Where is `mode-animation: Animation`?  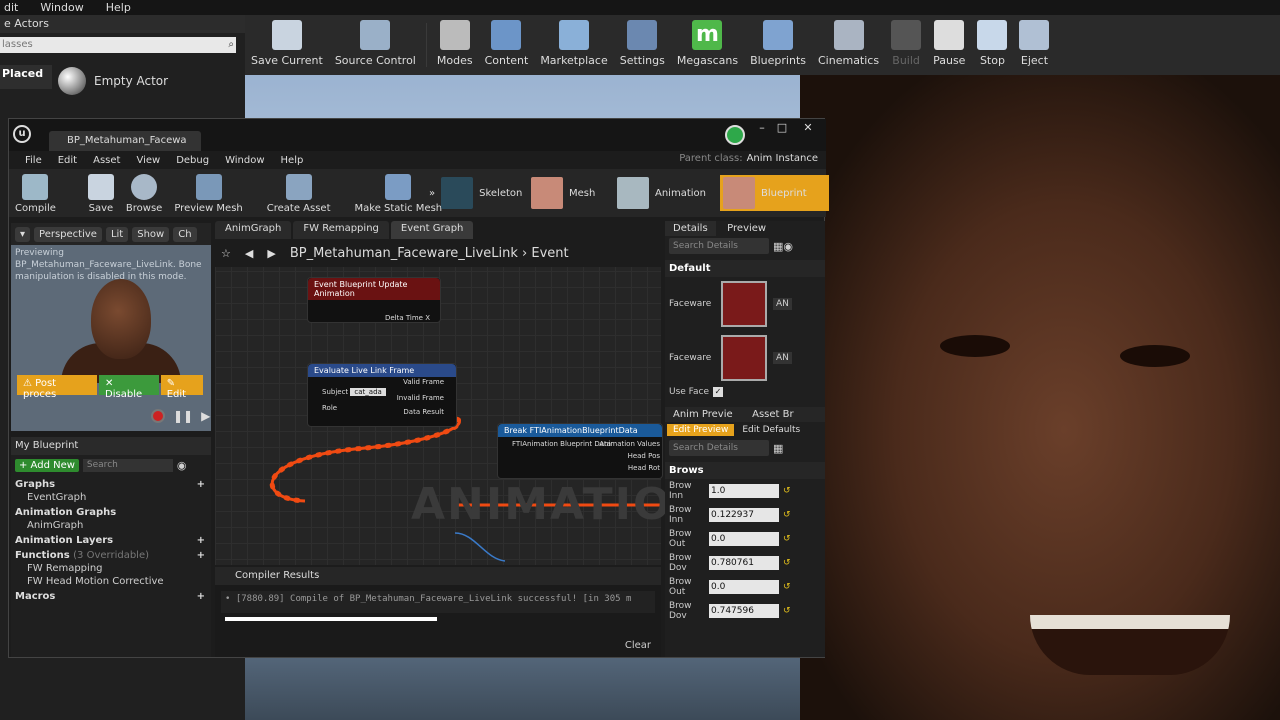
mode-animation: Animation is located at coordinates (661, 193).